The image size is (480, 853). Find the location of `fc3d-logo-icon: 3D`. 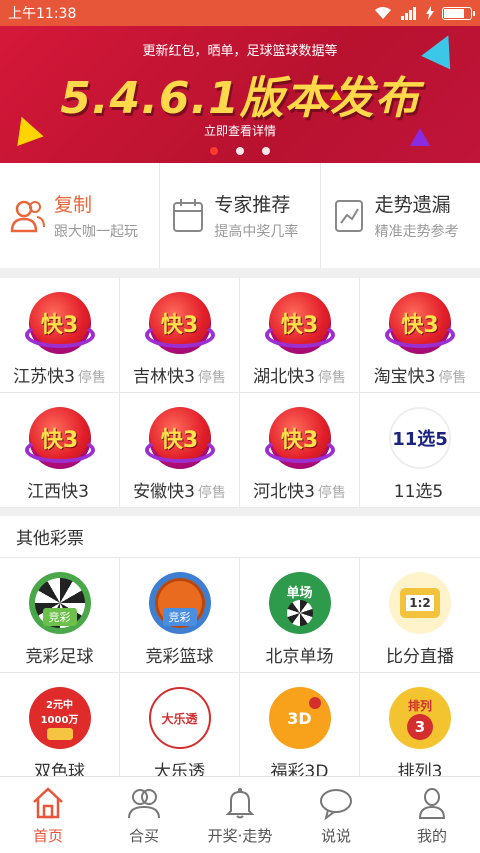

fc3d-logo-icon: 3D is located at coordinates (299, 718).